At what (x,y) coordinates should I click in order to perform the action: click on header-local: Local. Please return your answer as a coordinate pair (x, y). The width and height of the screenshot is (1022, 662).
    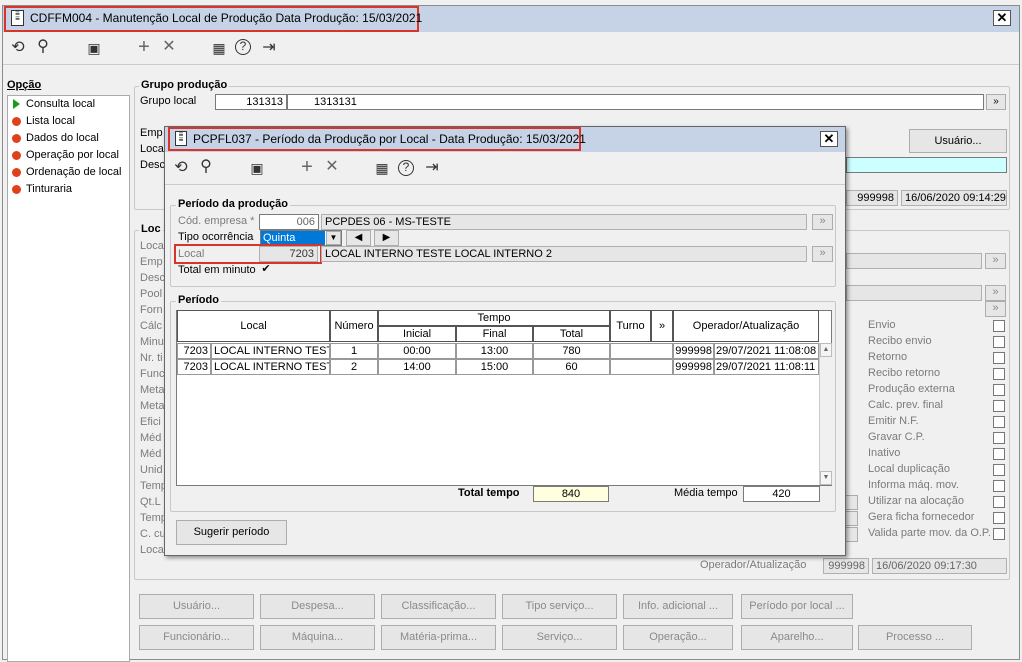
    Looking at the image, I should click on (253, 326).